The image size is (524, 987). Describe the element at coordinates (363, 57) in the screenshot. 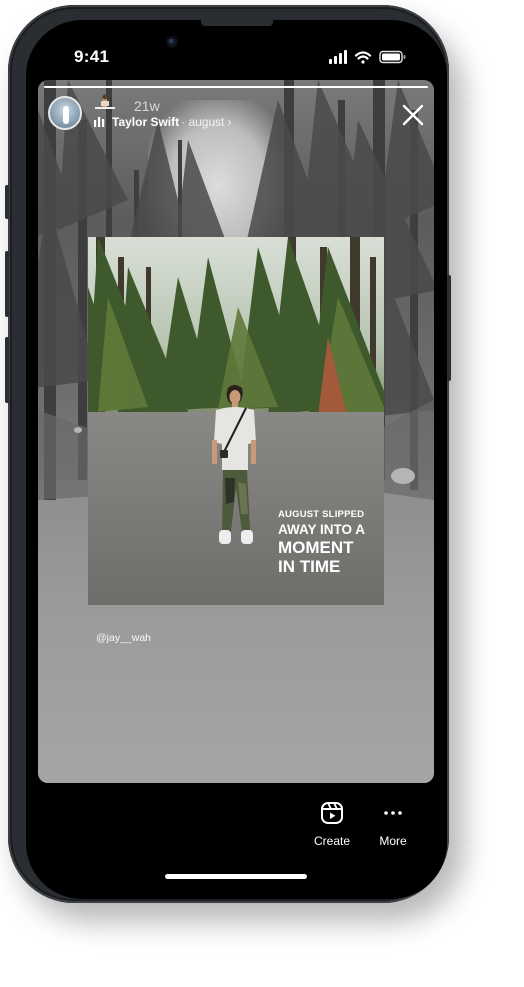

I see `wifi-icon` at that location.